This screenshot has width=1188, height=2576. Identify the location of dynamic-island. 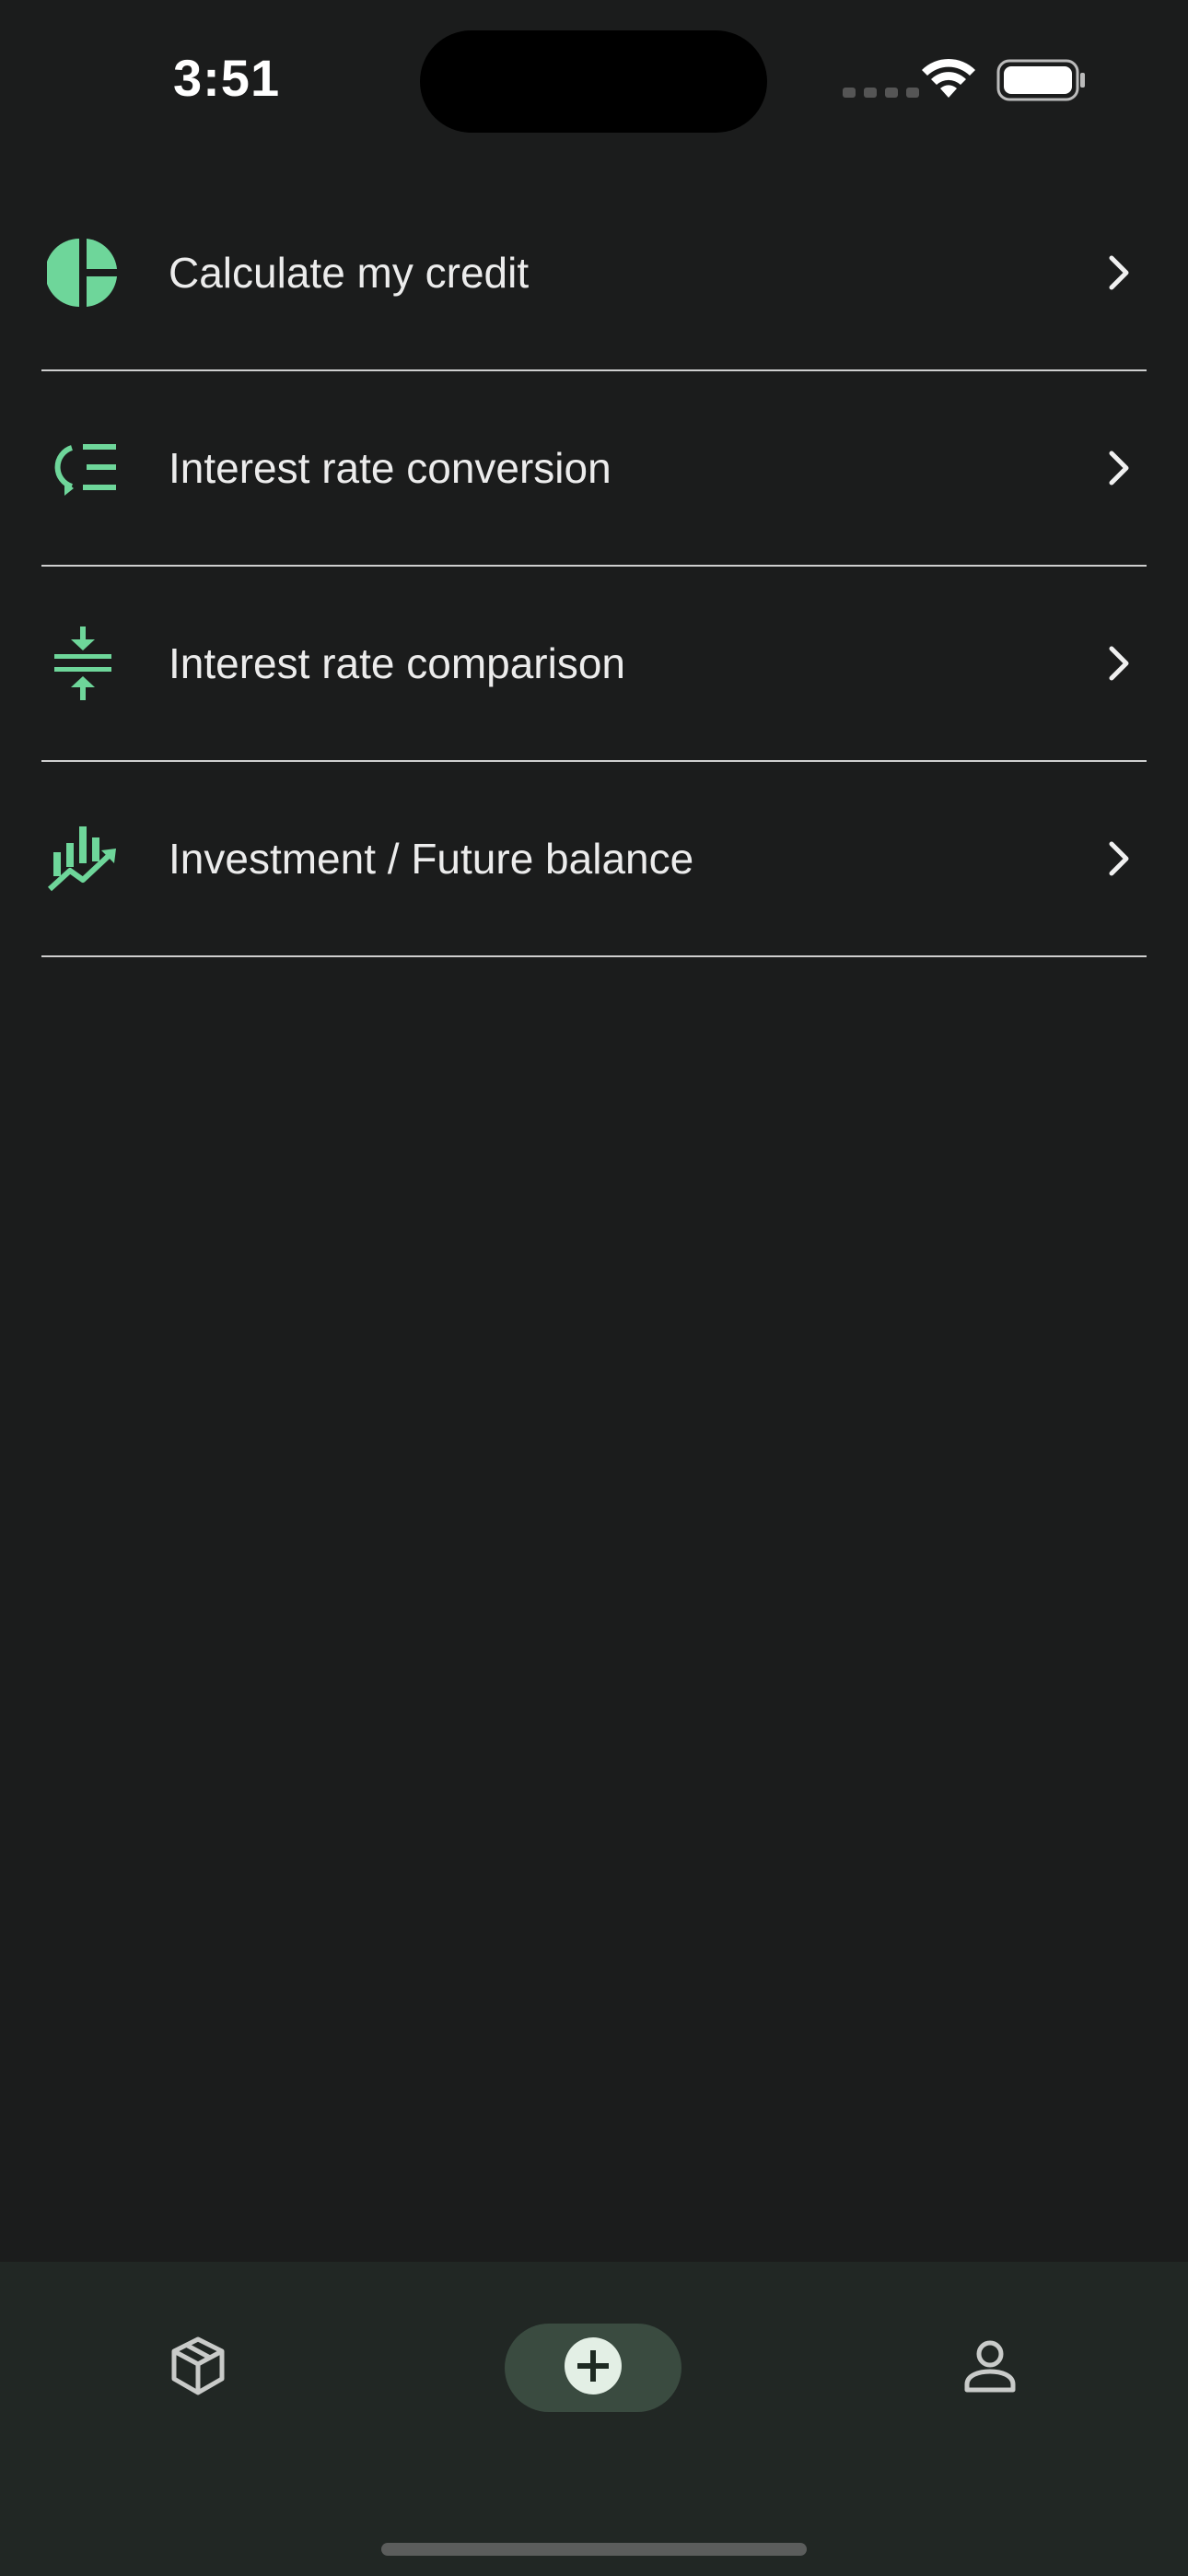
(593, 81).